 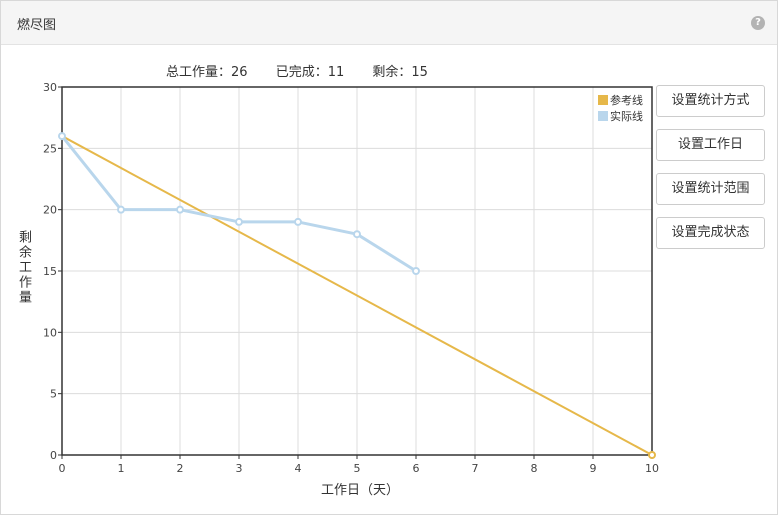 What do you see at coordinates (180, 468) in the screenshot?
I see `x-tick-label: 2` at bounding box center [180, 468].